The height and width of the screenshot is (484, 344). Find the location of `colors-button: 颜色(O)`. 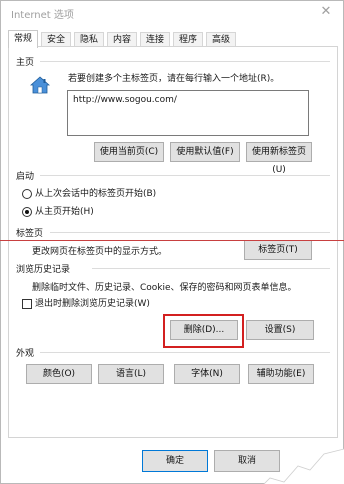

colors-button: 颜色(O) is located at coordinates (59, 374).